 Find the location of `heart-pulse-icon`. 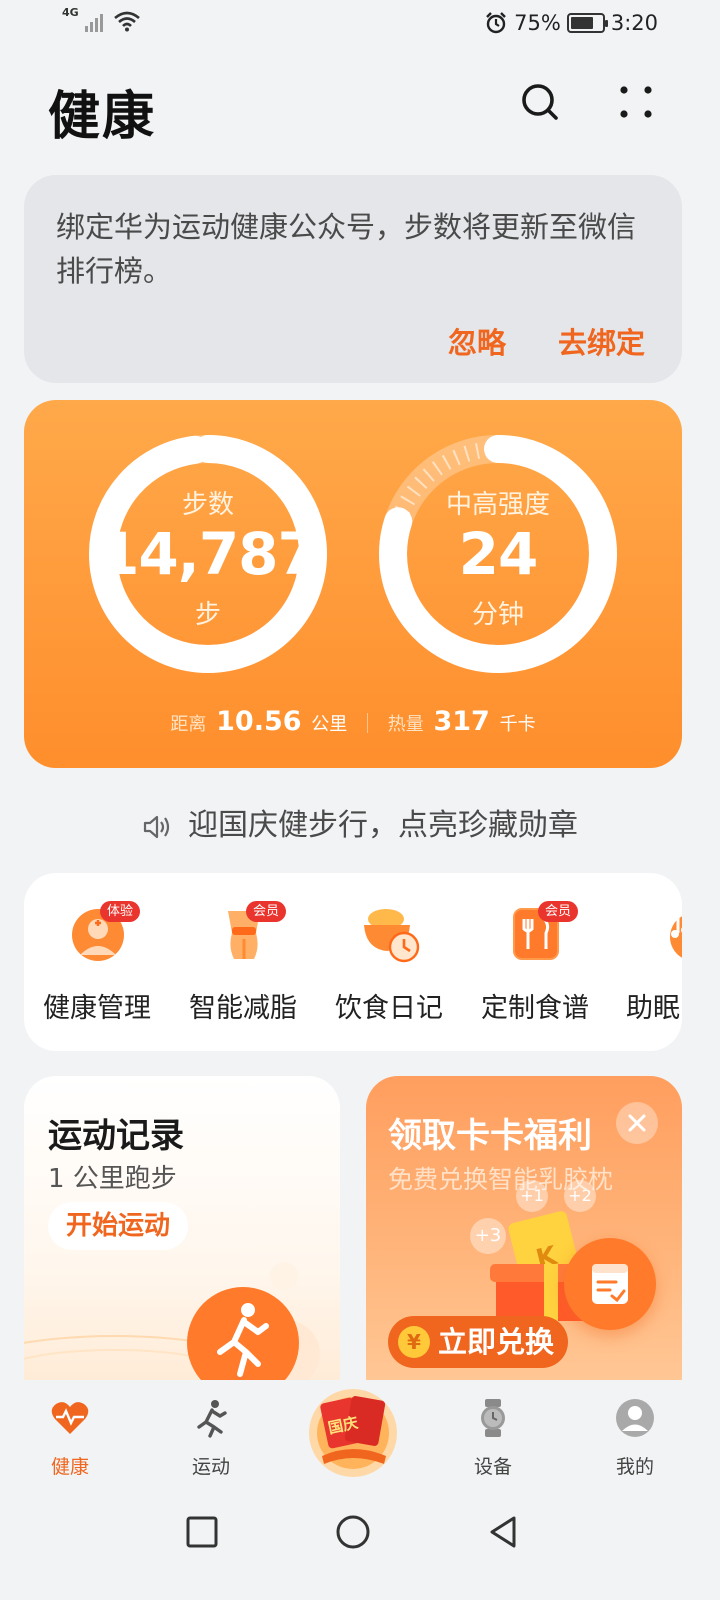

heart-pulse-icon is located at coordinates (70, 1418).